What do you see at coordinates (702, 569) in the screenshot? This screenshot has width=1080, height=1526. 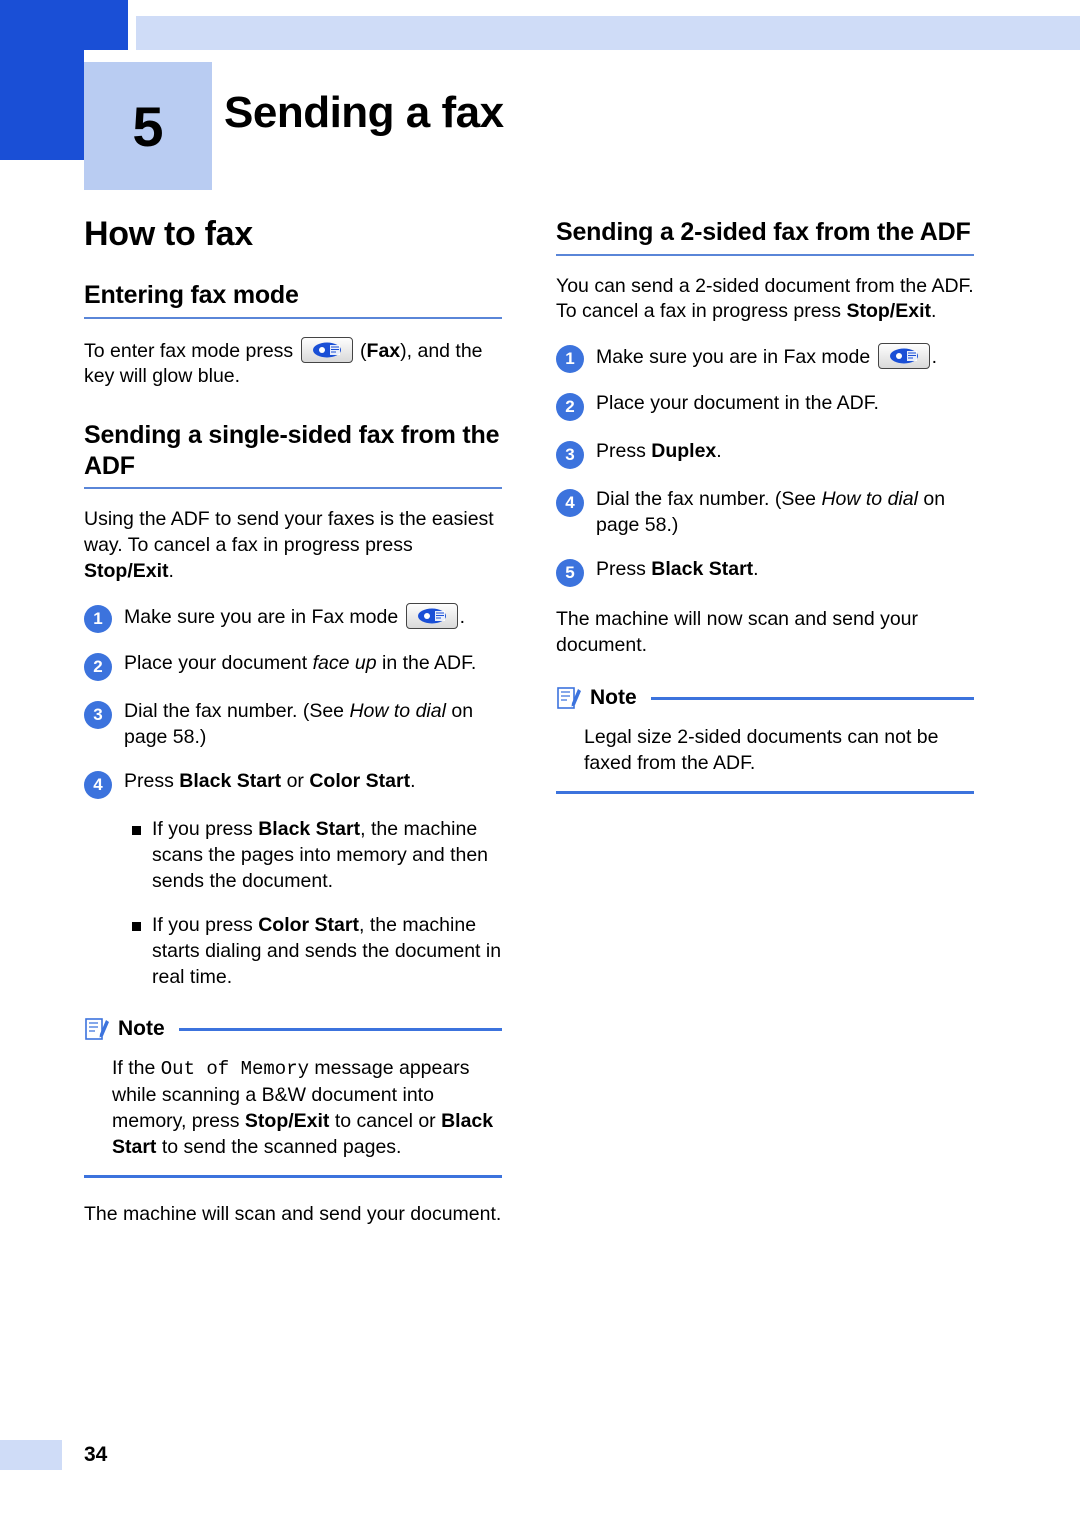 I see `step-text-bold: Black Start` at bounding box center [702, 569].